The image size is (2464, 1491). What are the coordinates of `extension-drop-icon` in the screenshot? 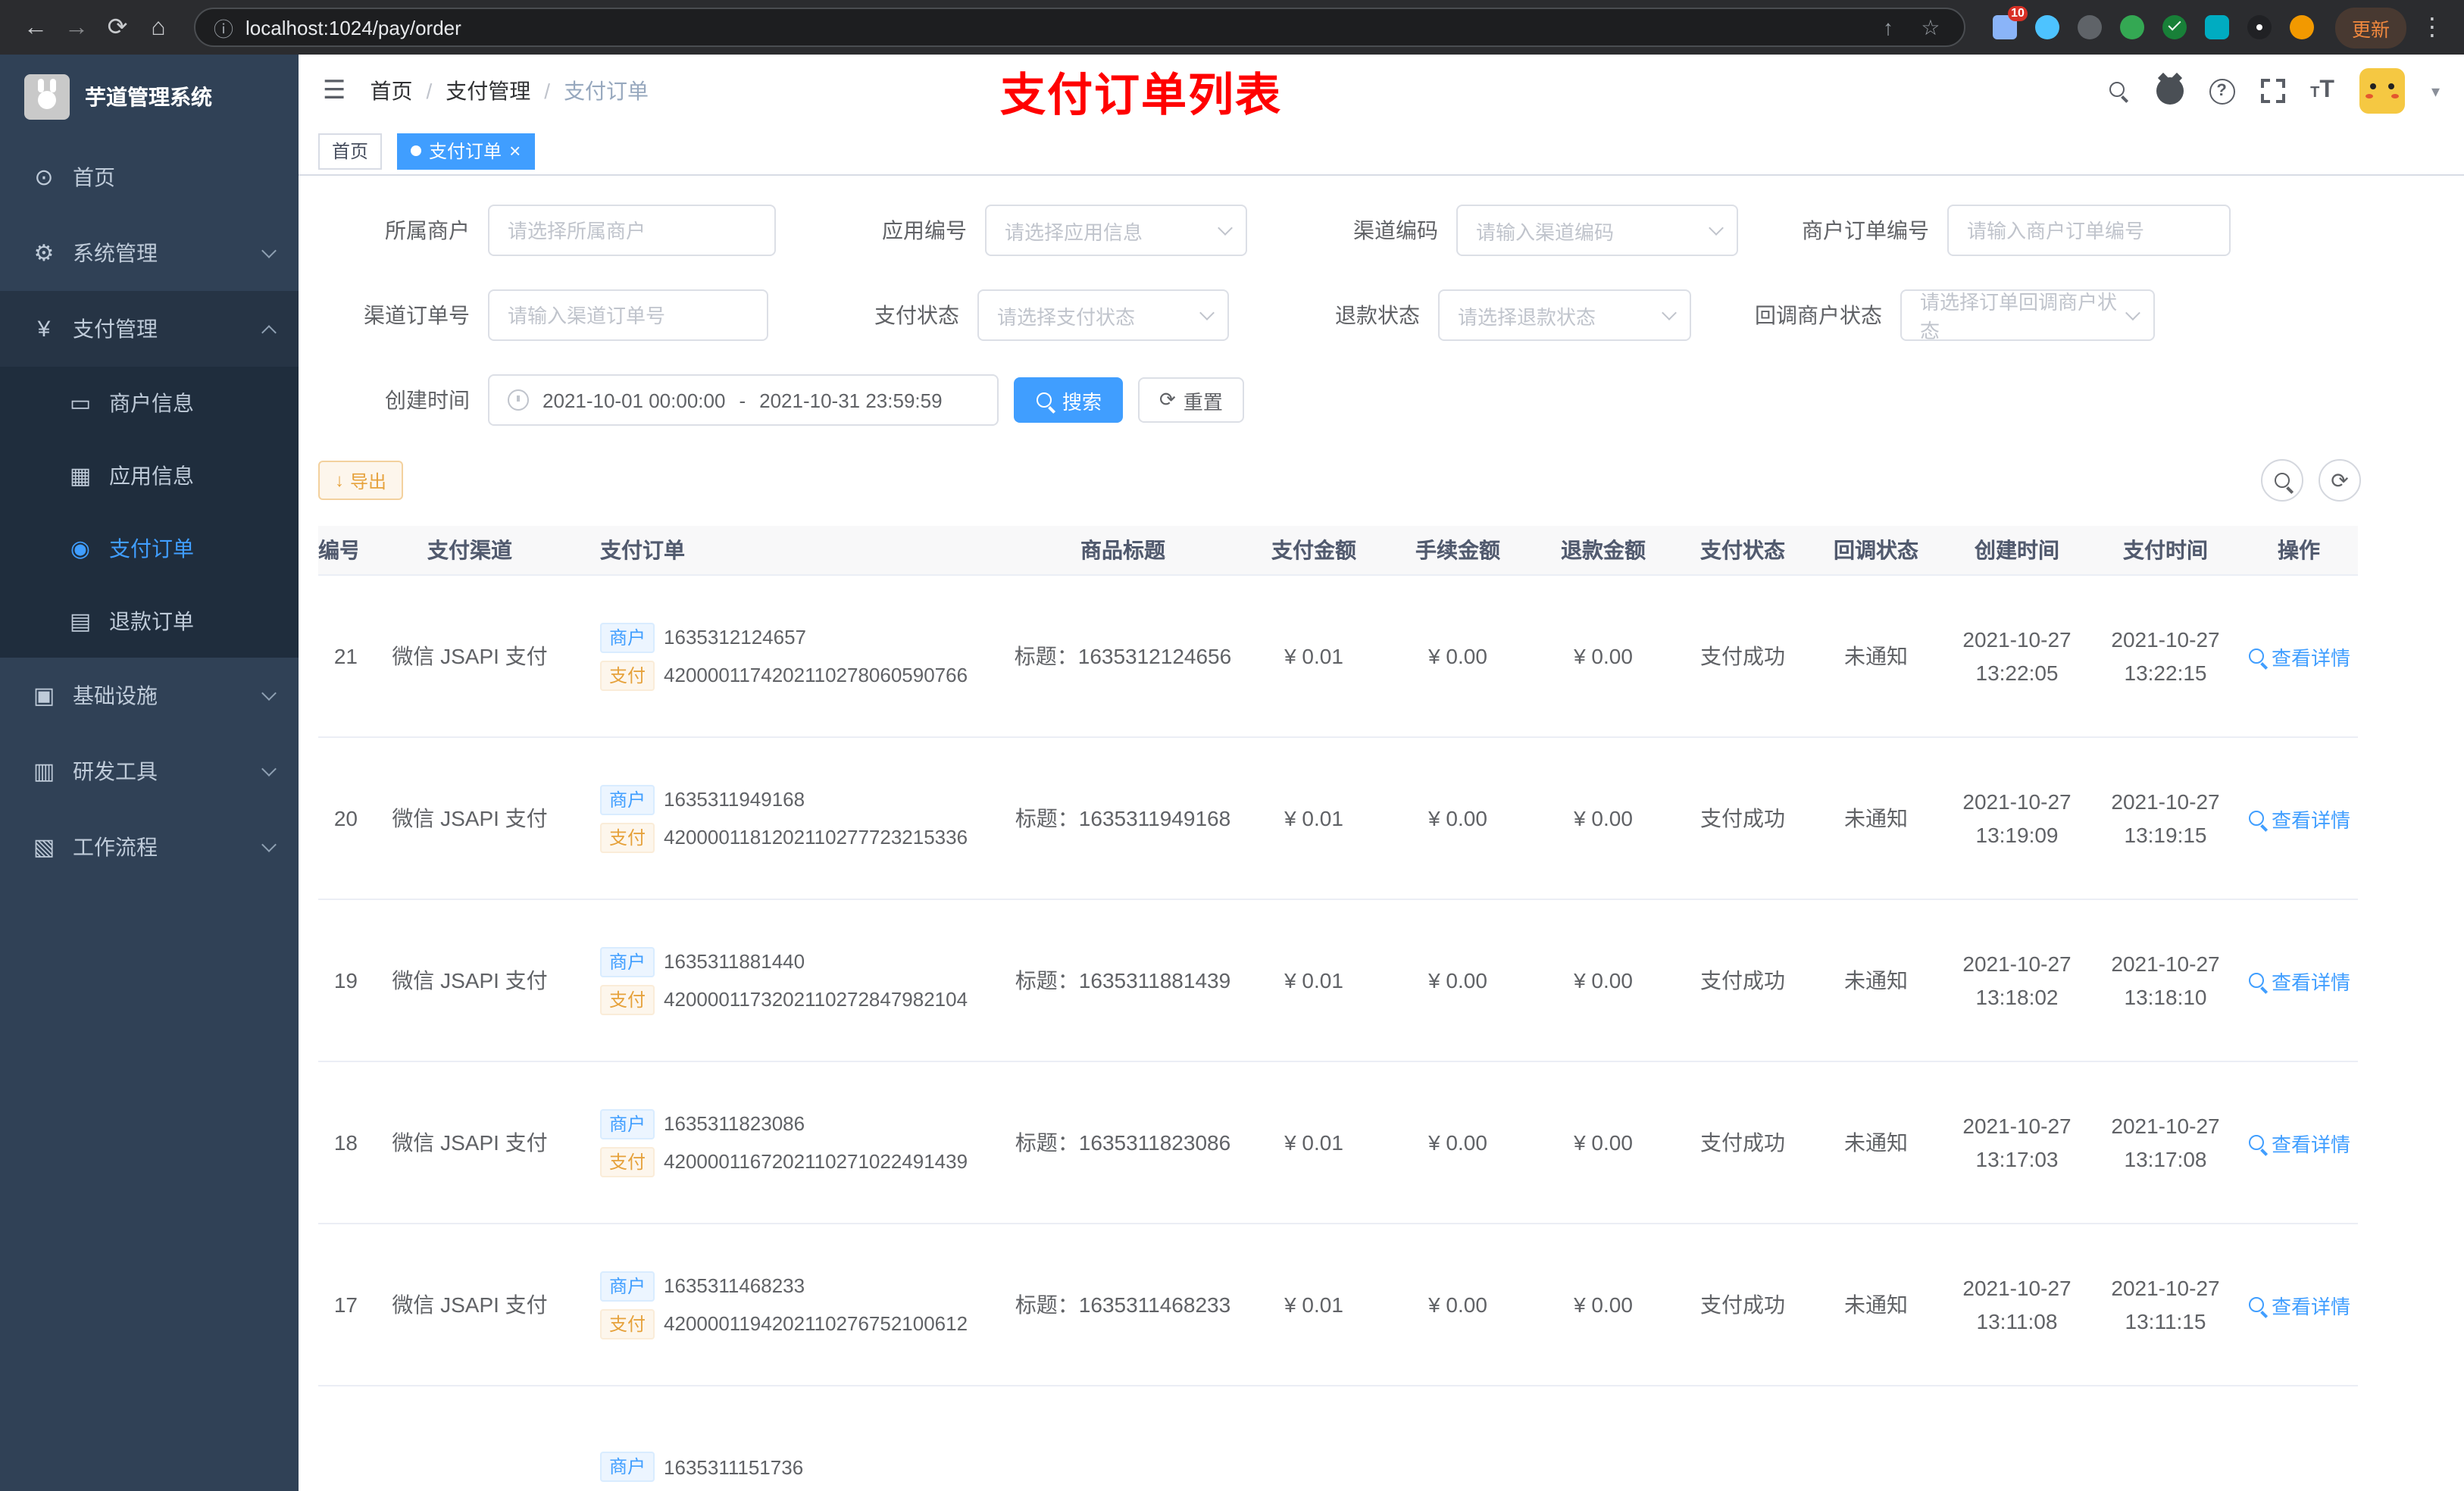 It's located at (2046, 27).